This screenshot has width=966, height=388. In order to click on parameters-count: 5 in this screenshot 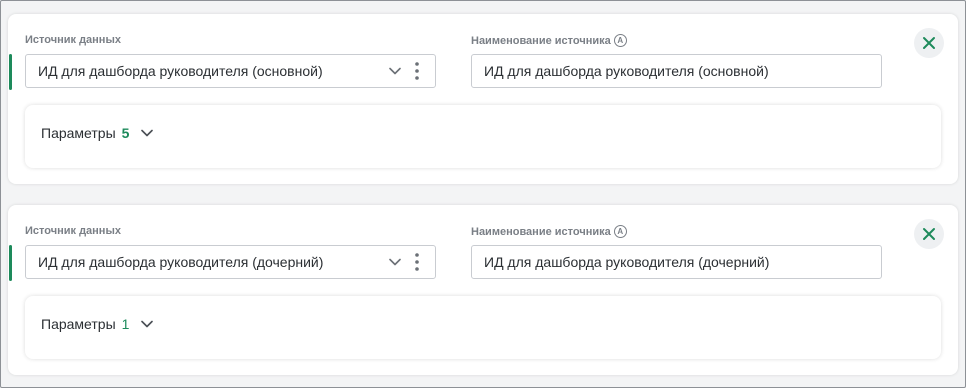, I will do `click(125, 133)`.